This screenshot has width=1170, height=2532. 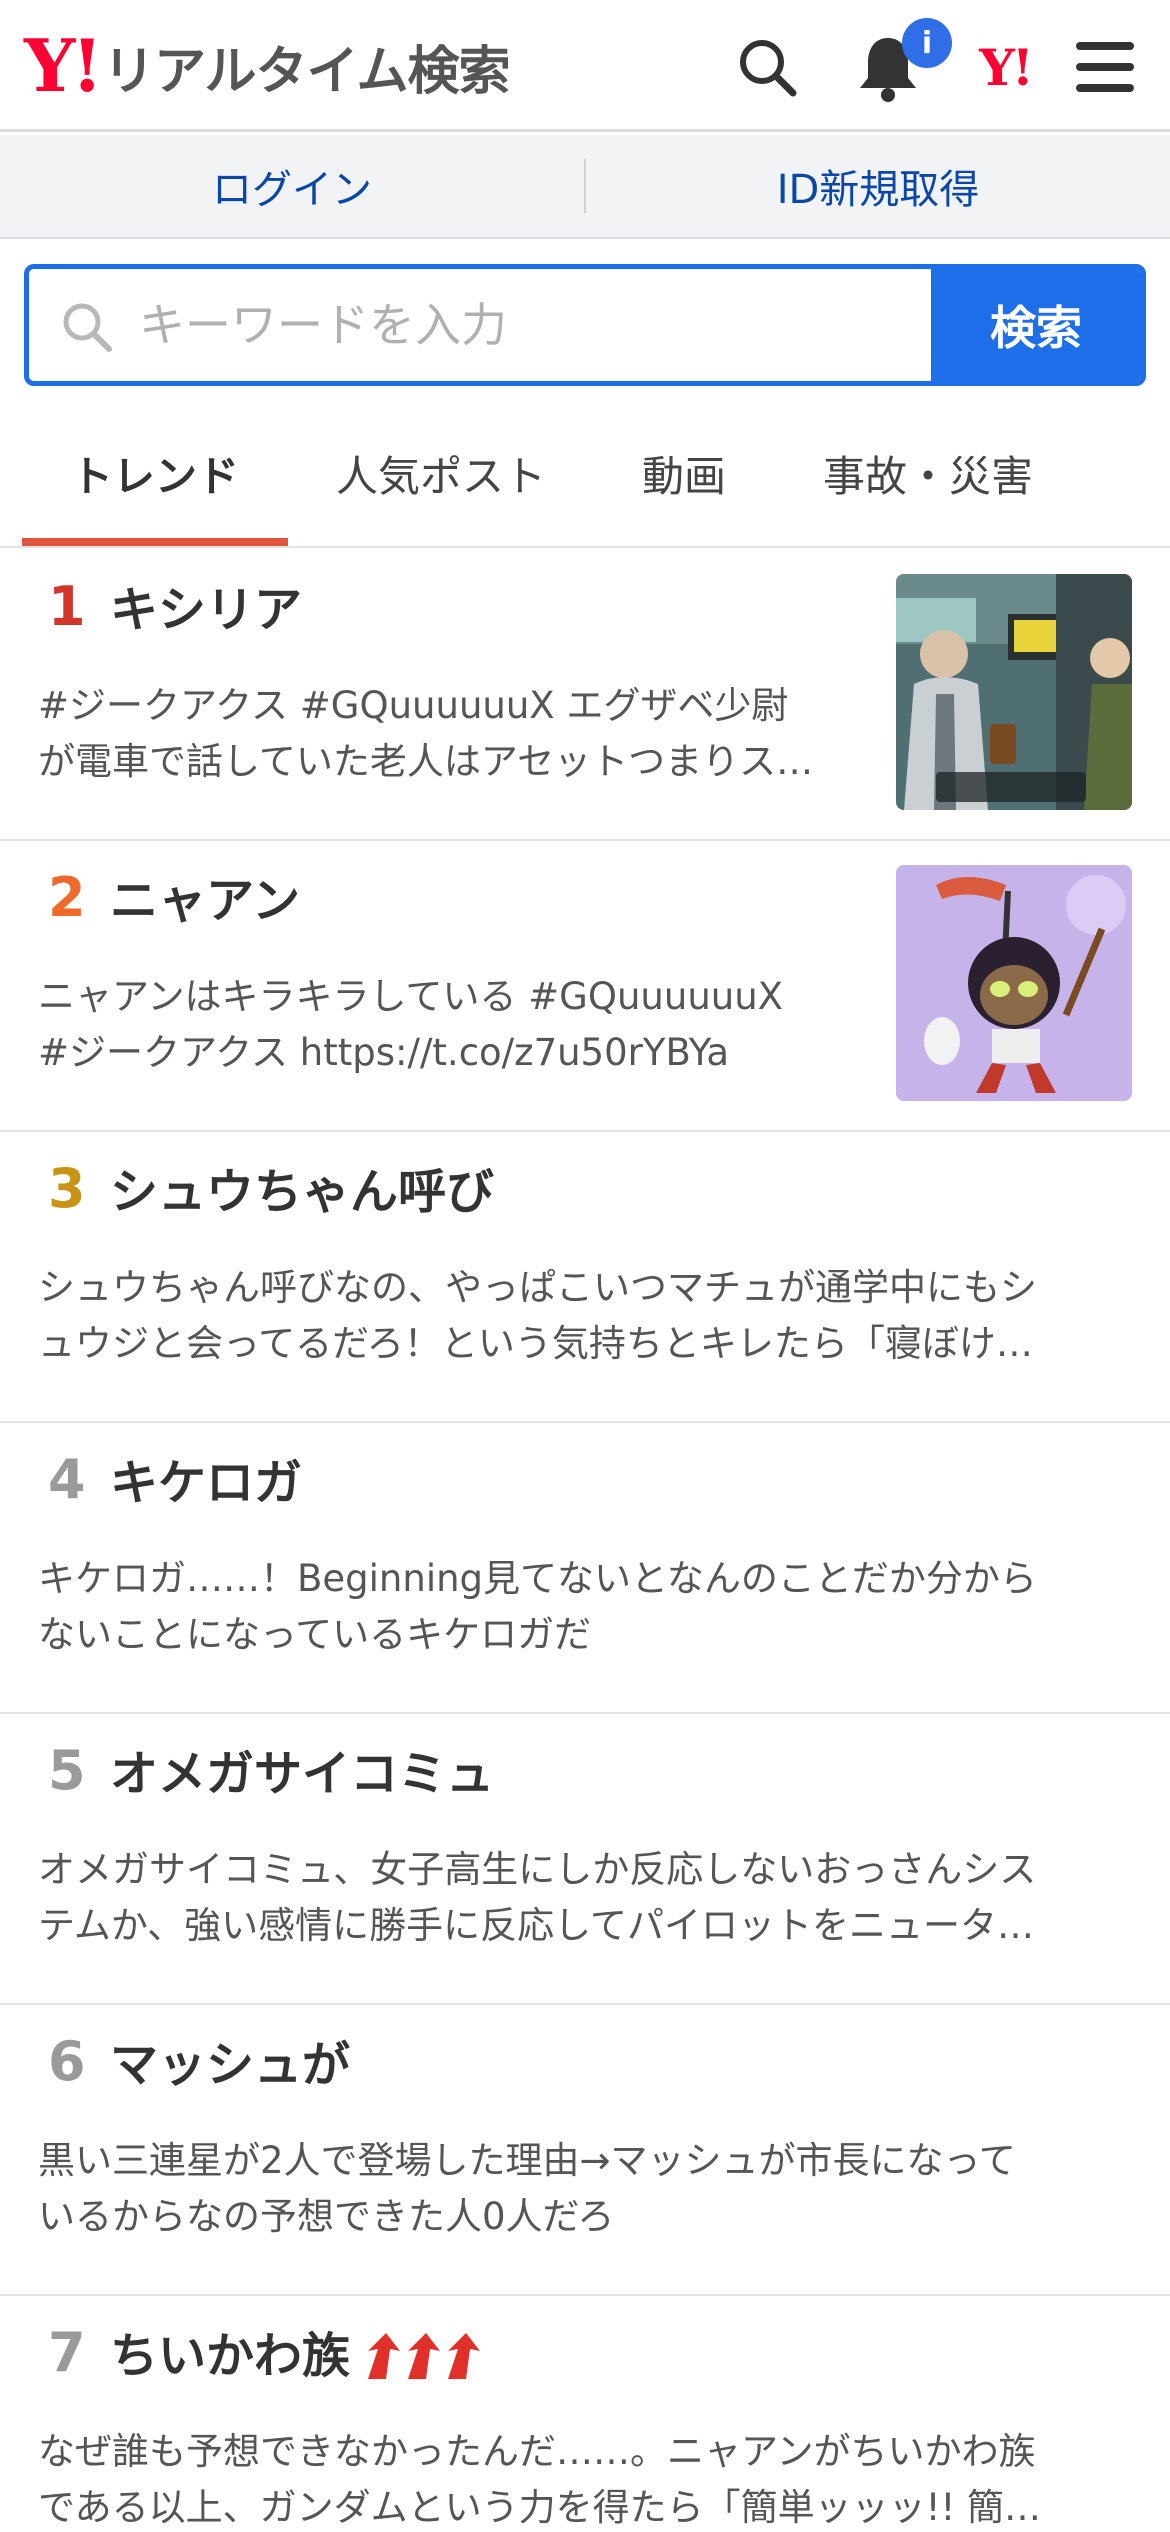 I want to click on trend-description-line: なぜ誰も予想できなかったんだ……。ニャアンがちいかわ族, so click(x=537, y=2451).